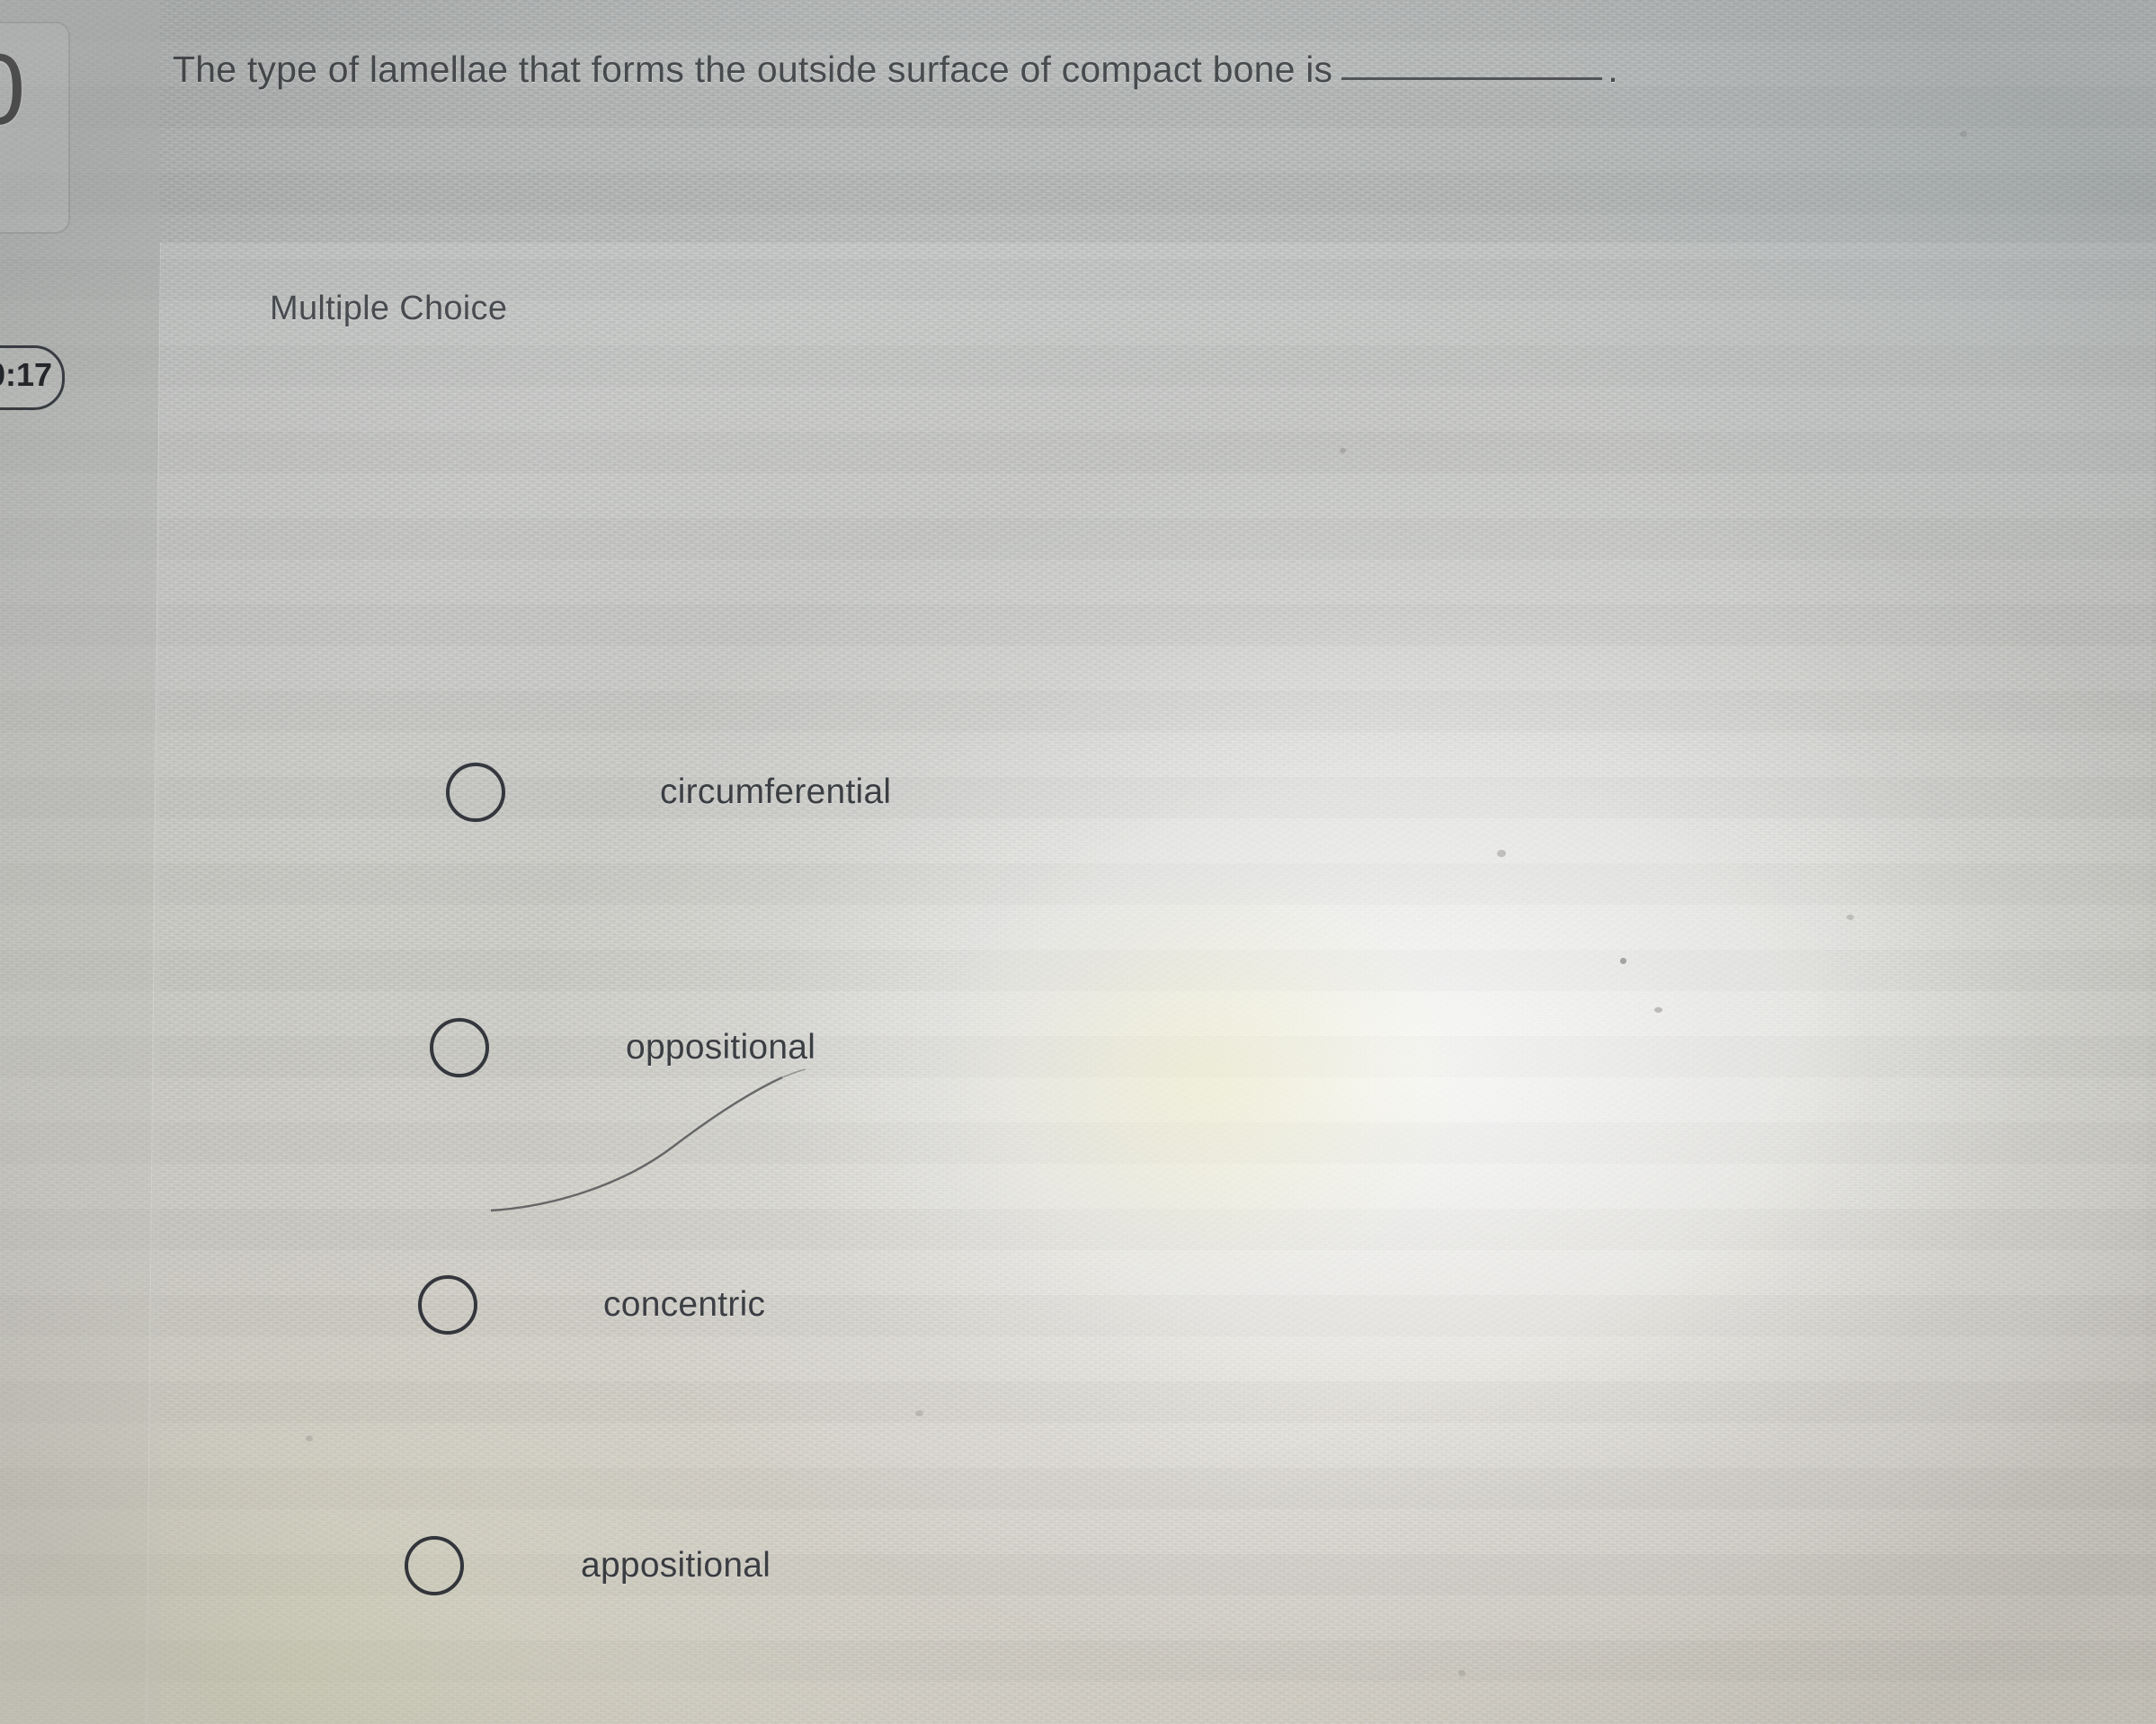 This screenshot has height=1724, width=2156. I want to click on dust-speck, so click(1964, 134).